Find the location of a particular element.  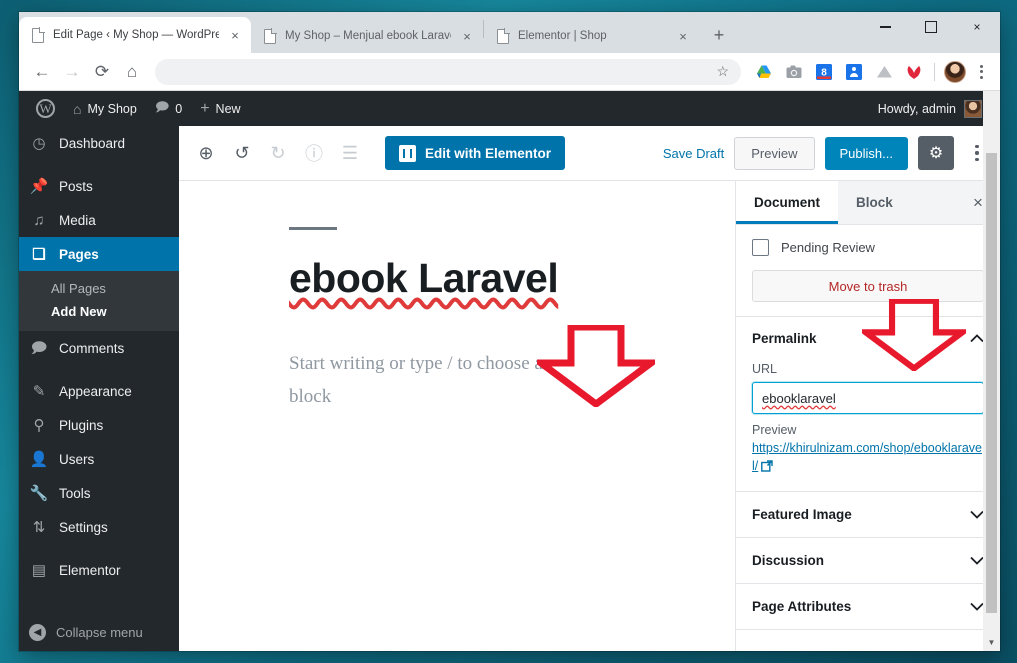

howdy-menu: Howdy, admin is located at coordinates (934, 108).